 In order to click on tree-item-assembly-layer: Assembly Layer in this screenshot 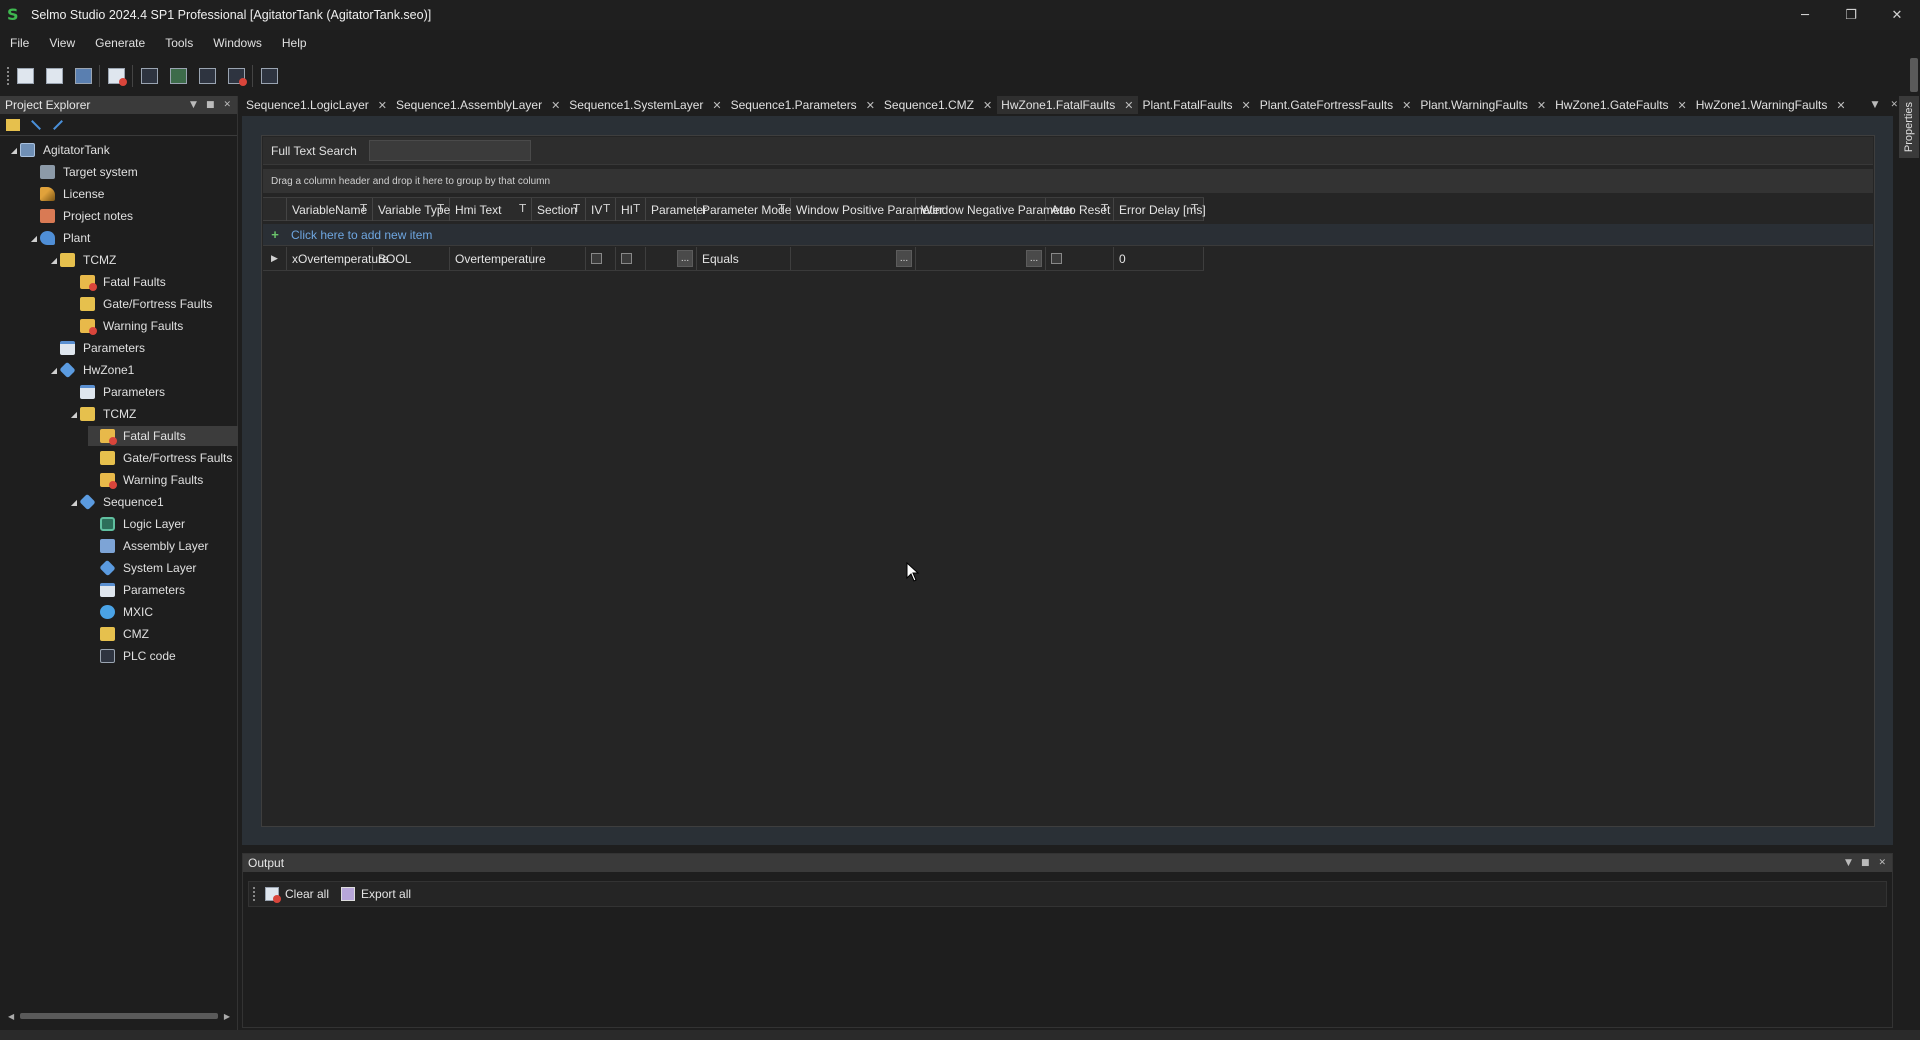, I will do `click(148, 546)`.